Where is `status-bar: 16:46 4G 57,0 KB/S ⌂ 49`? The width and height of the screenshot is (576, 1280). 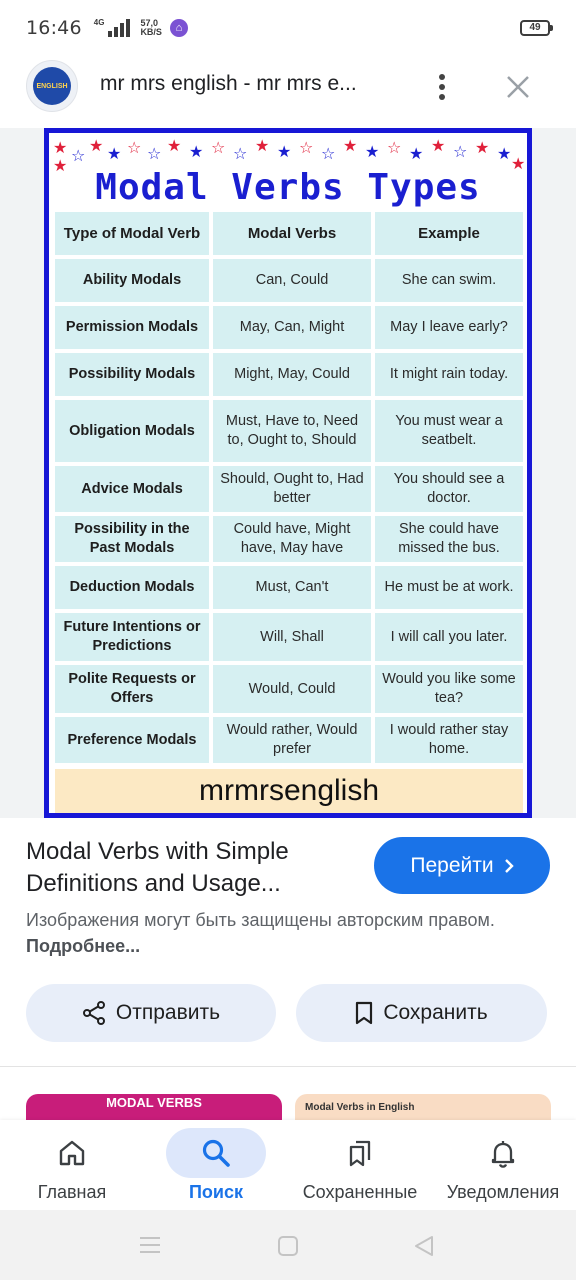 status-bar: 16:46 4G 57,0 KB/S ⌂ 49 is located at coordinates (288, 28).